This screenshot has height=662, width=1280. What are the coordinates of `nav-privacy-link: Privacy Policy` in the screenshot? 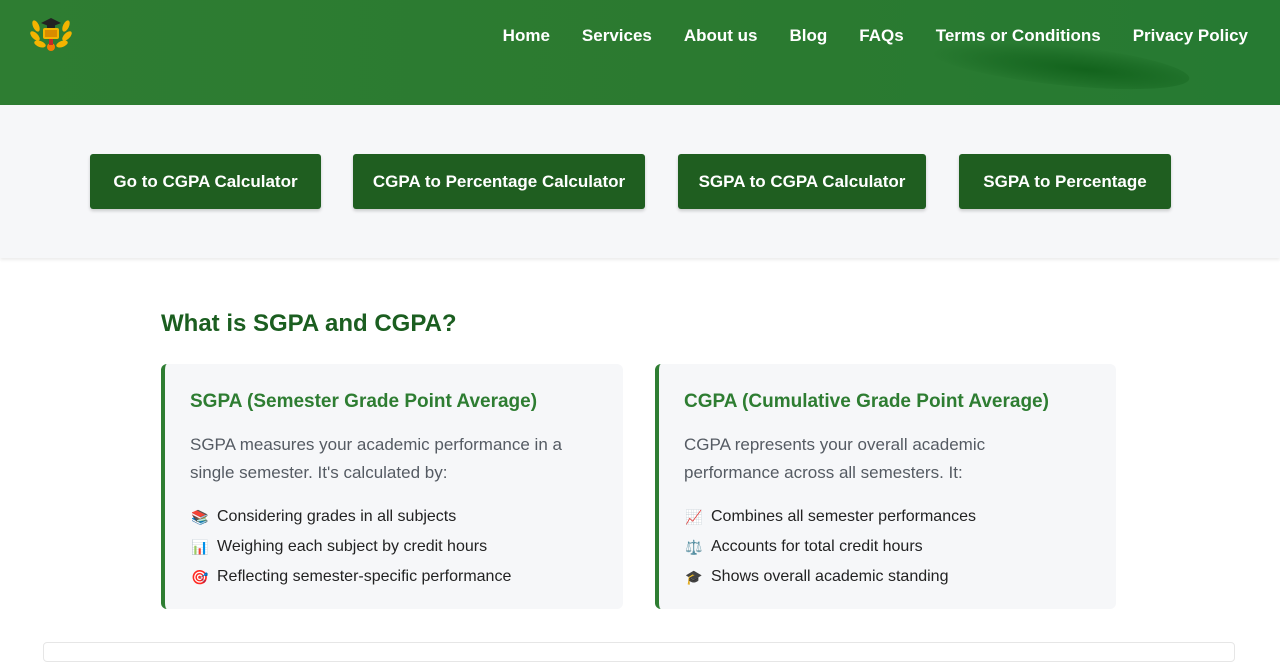 It's located at (1190, 36).